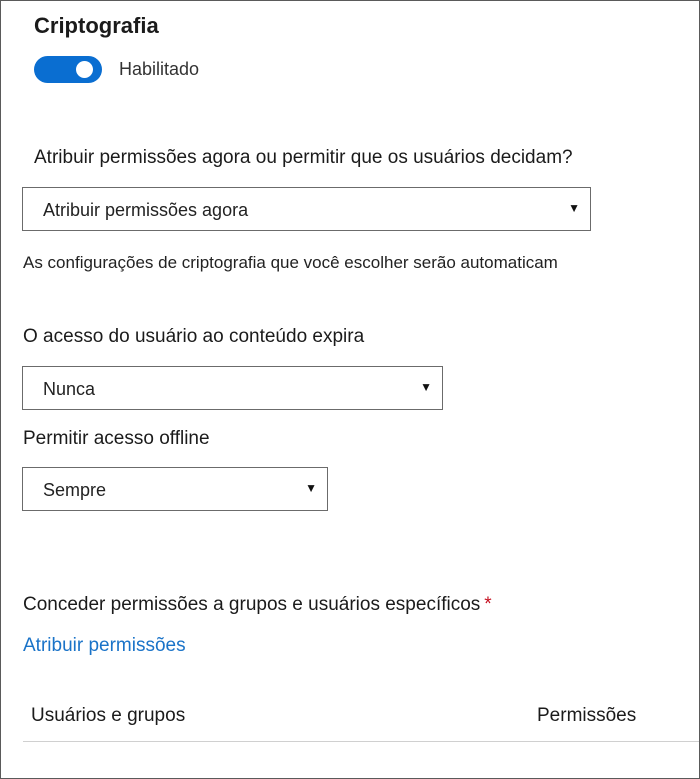  I want to click on section-title: Criptografia, so click(96, 25).